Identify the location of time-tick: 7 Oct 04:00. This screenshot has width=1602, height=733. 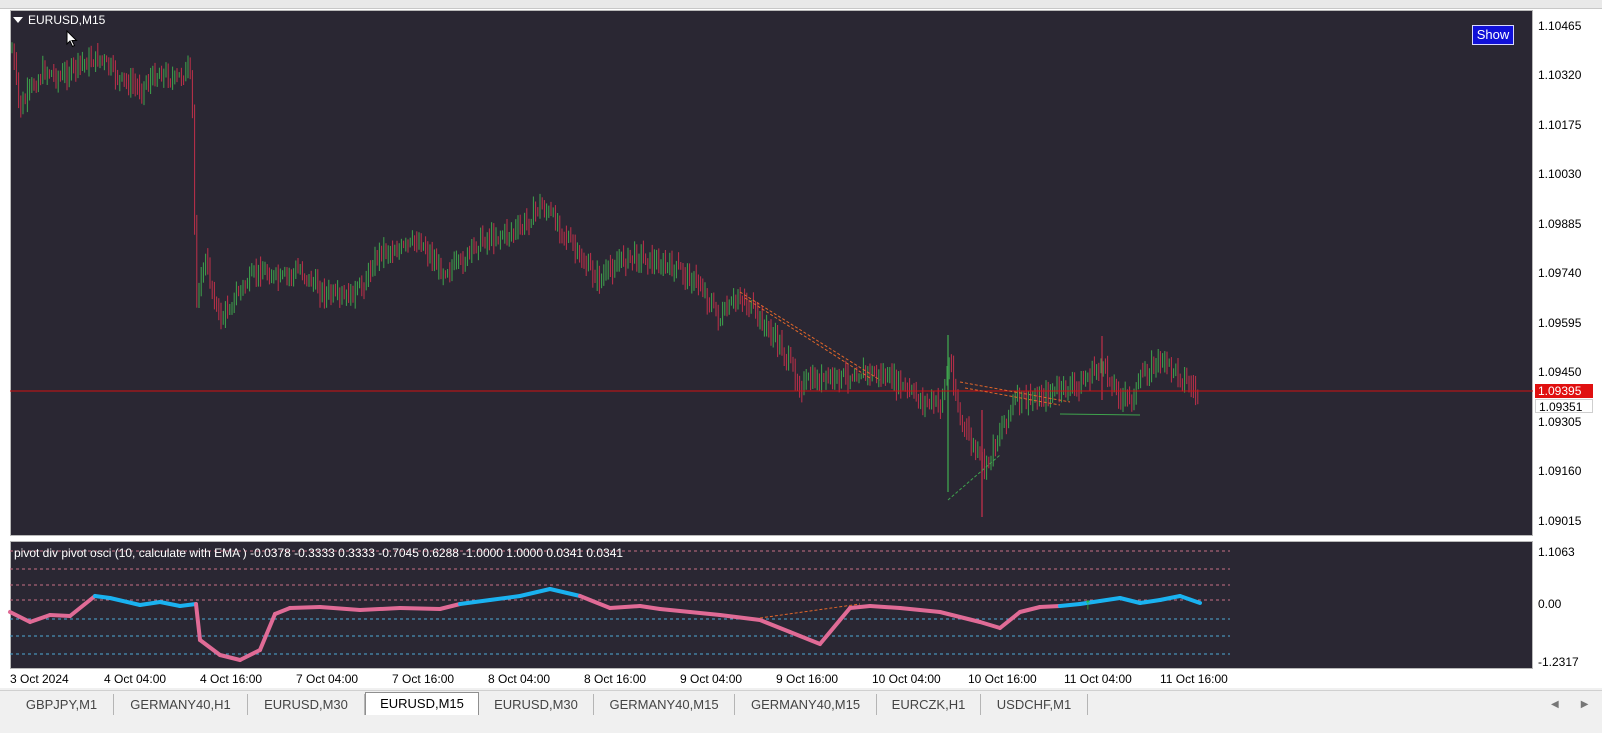
(327, 679).